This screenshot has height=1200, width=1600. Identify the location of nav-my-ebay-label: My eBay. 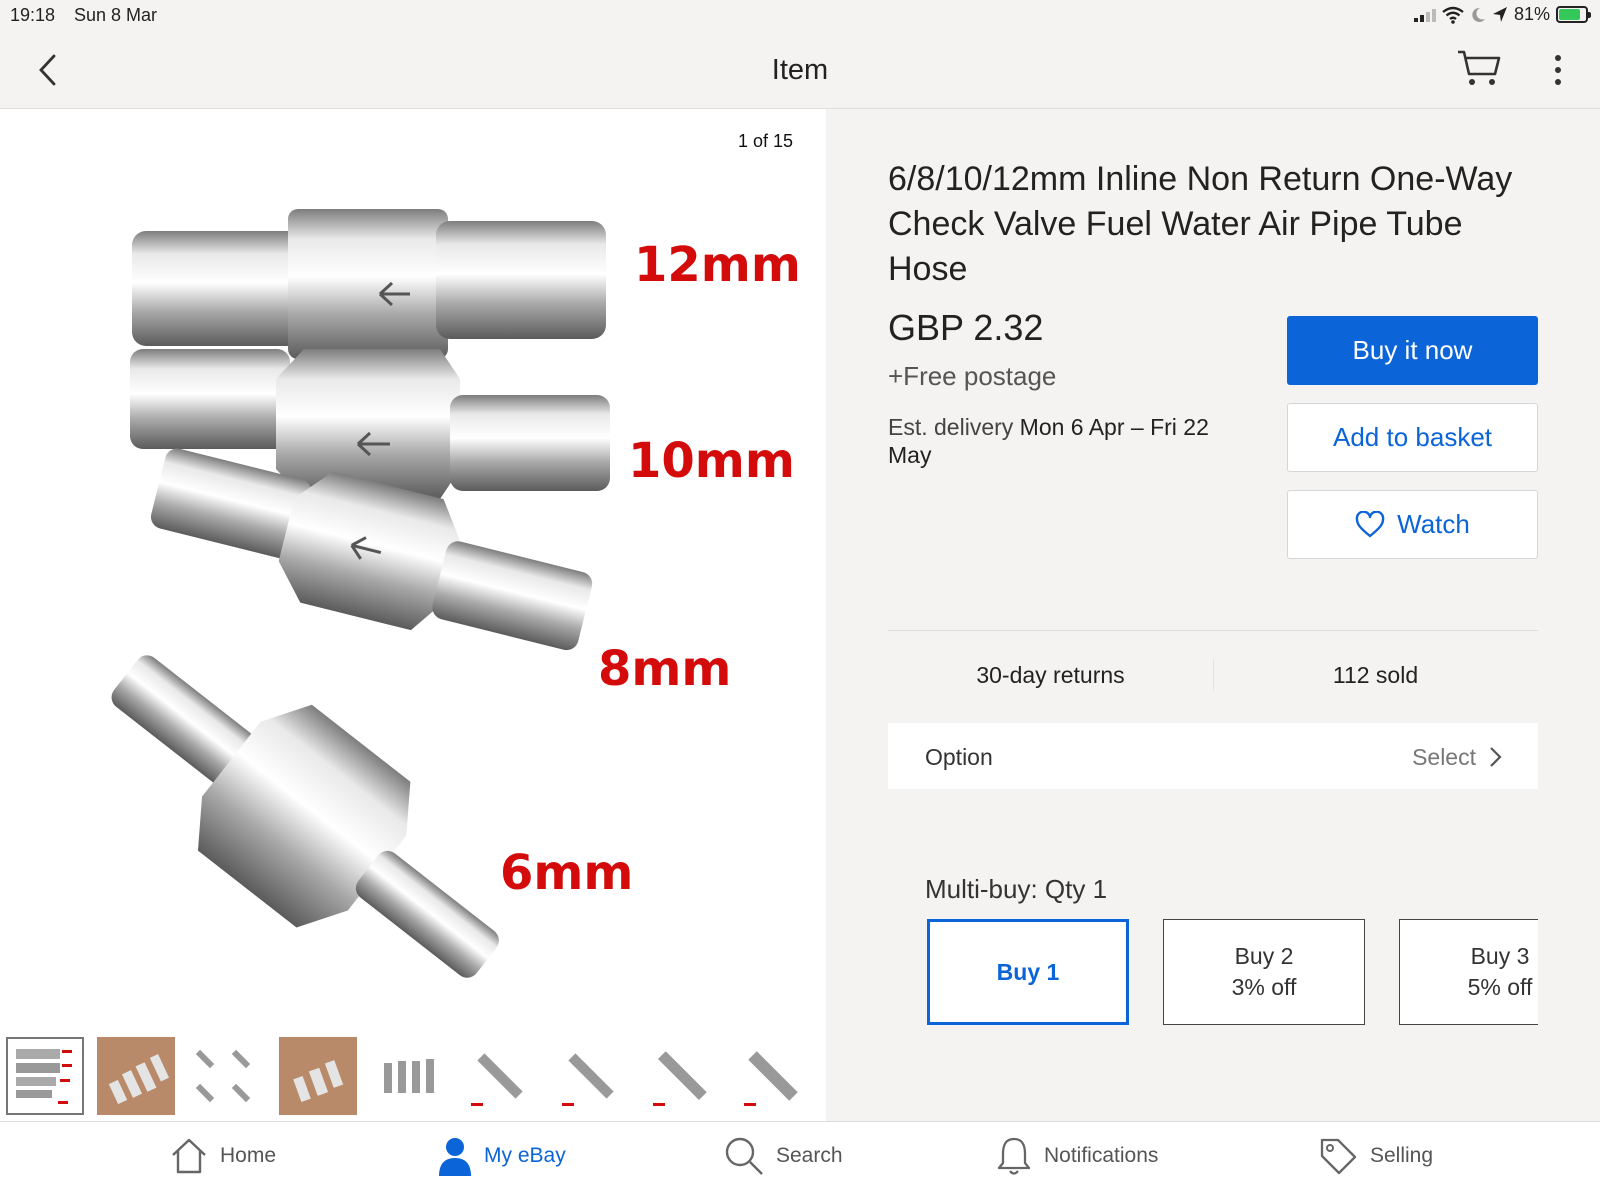
(525, 1155).